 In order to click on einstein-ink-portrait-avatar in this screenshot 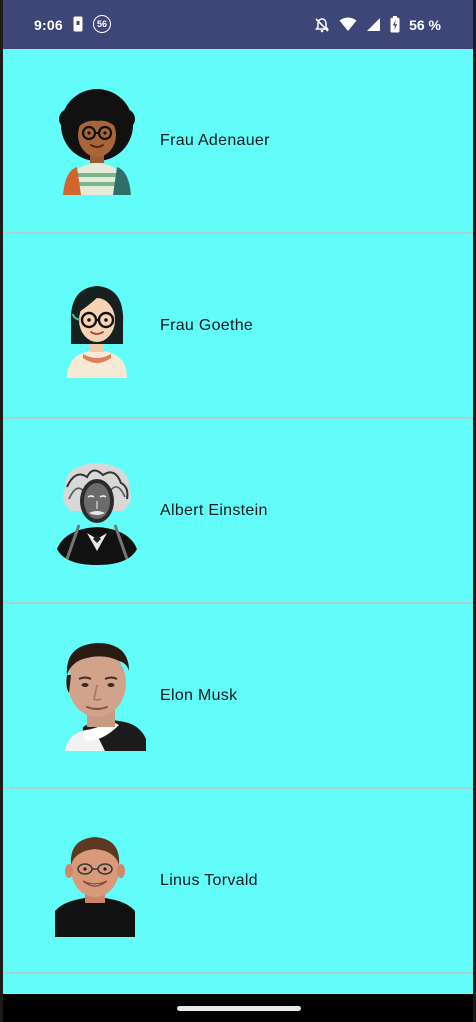, I will do `click(97, 514)`.